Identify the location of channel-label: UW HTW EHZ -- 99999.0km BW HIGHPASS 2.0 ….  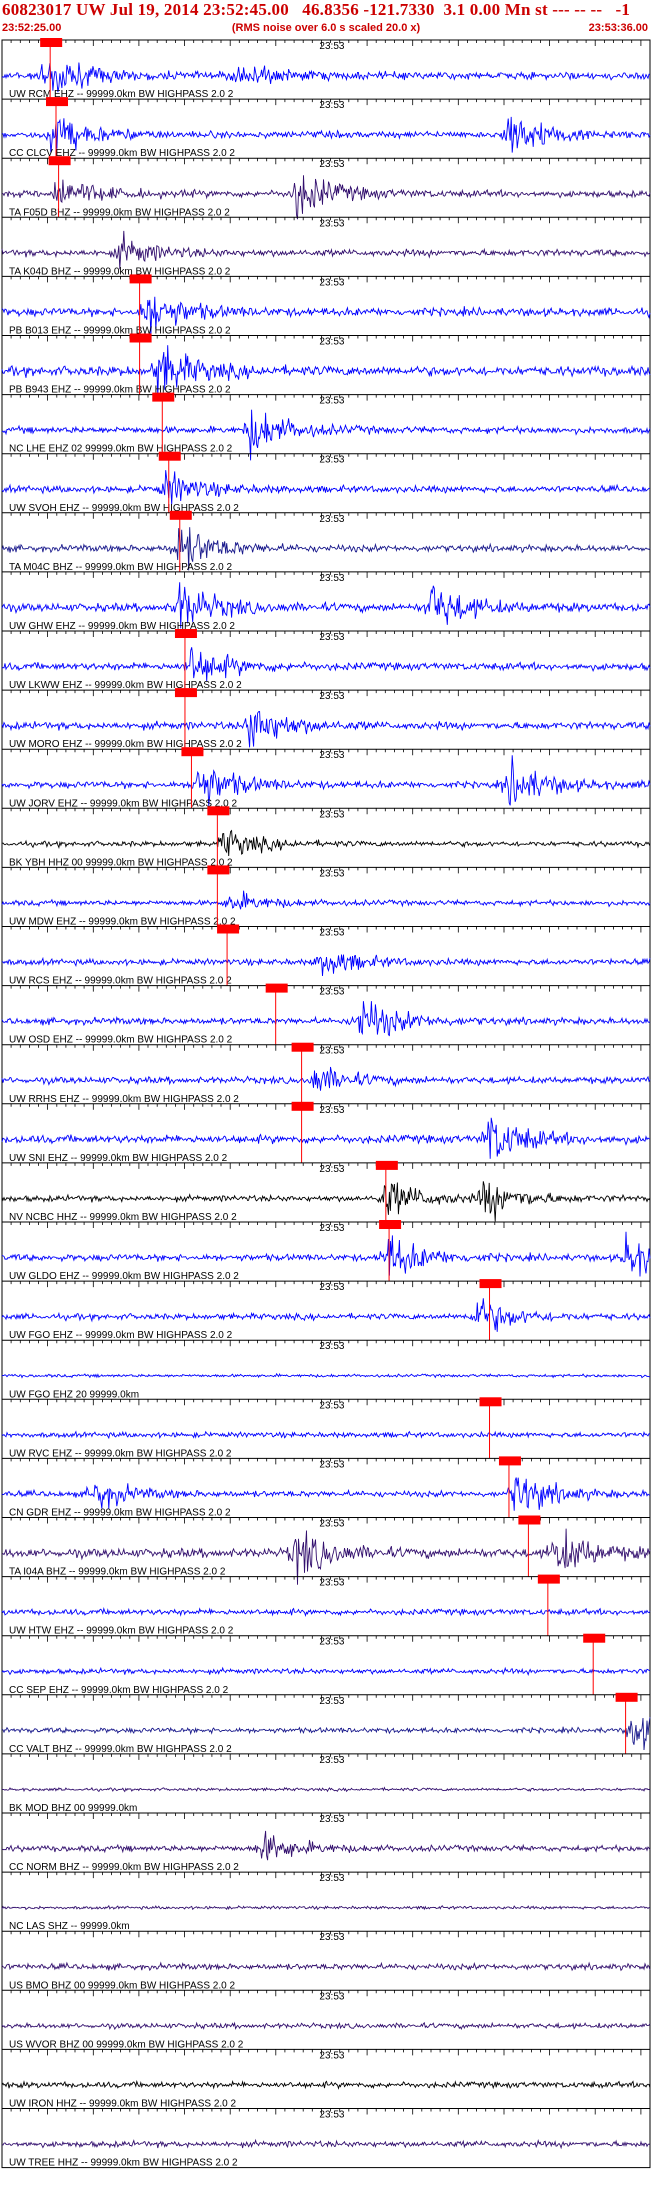
(121, 1631).